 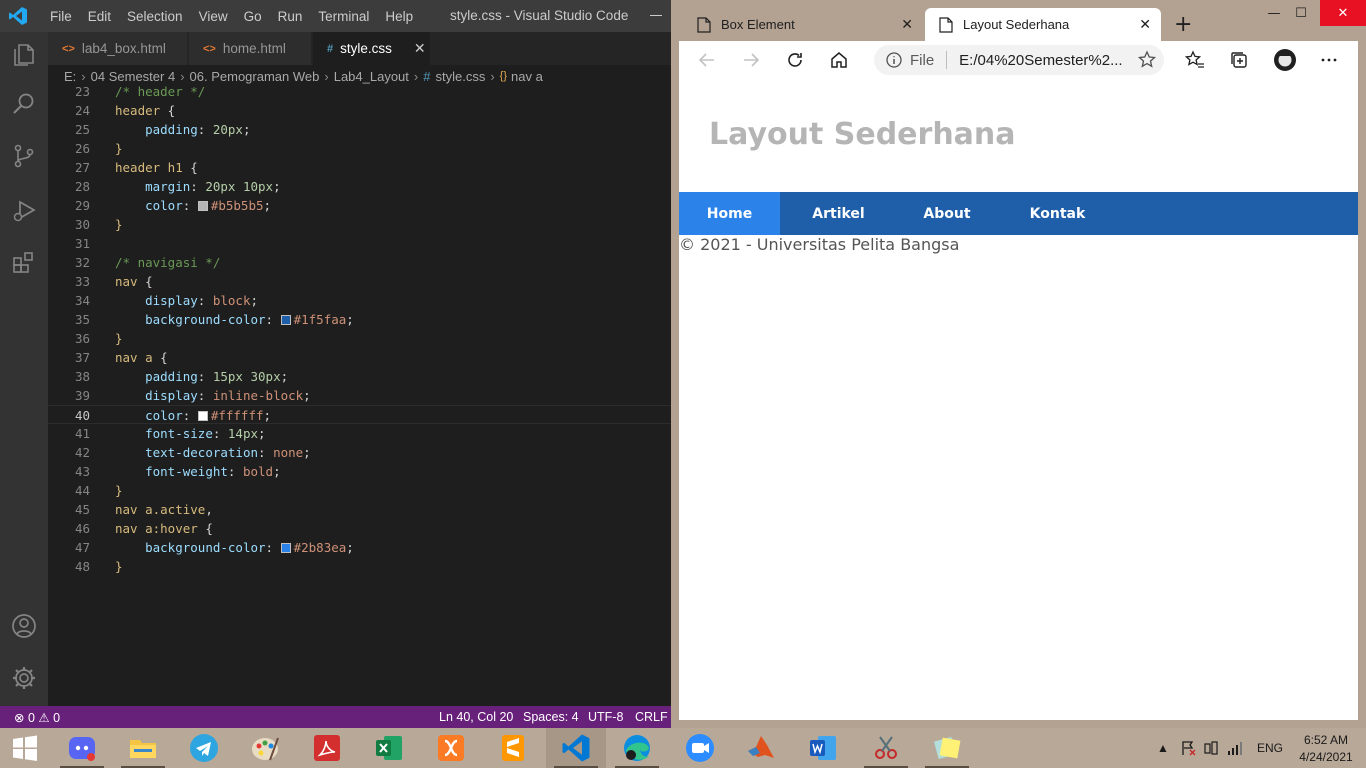 I want to click on start-button, so click(x=25, y=748).